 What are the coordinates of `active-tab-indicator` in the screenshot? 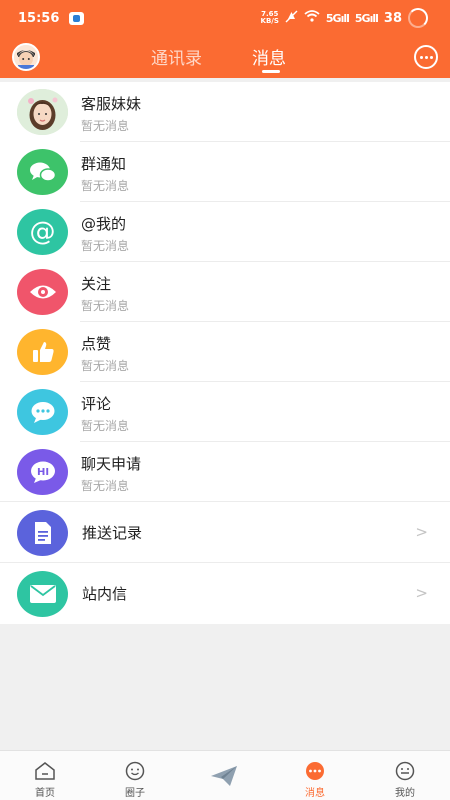 It's located at (271, 71).